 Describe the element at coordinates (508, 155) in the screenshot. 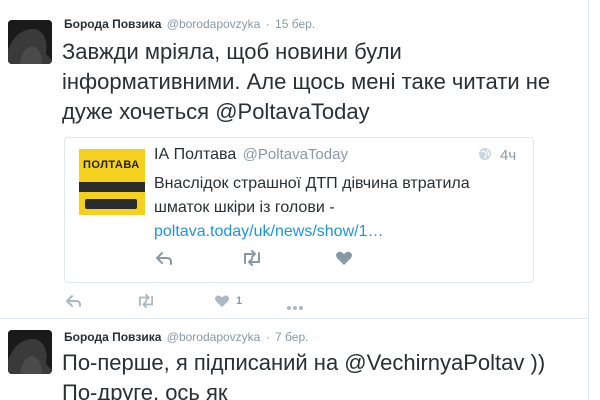

I see `quoted-timestamp: 4ч` at that location.